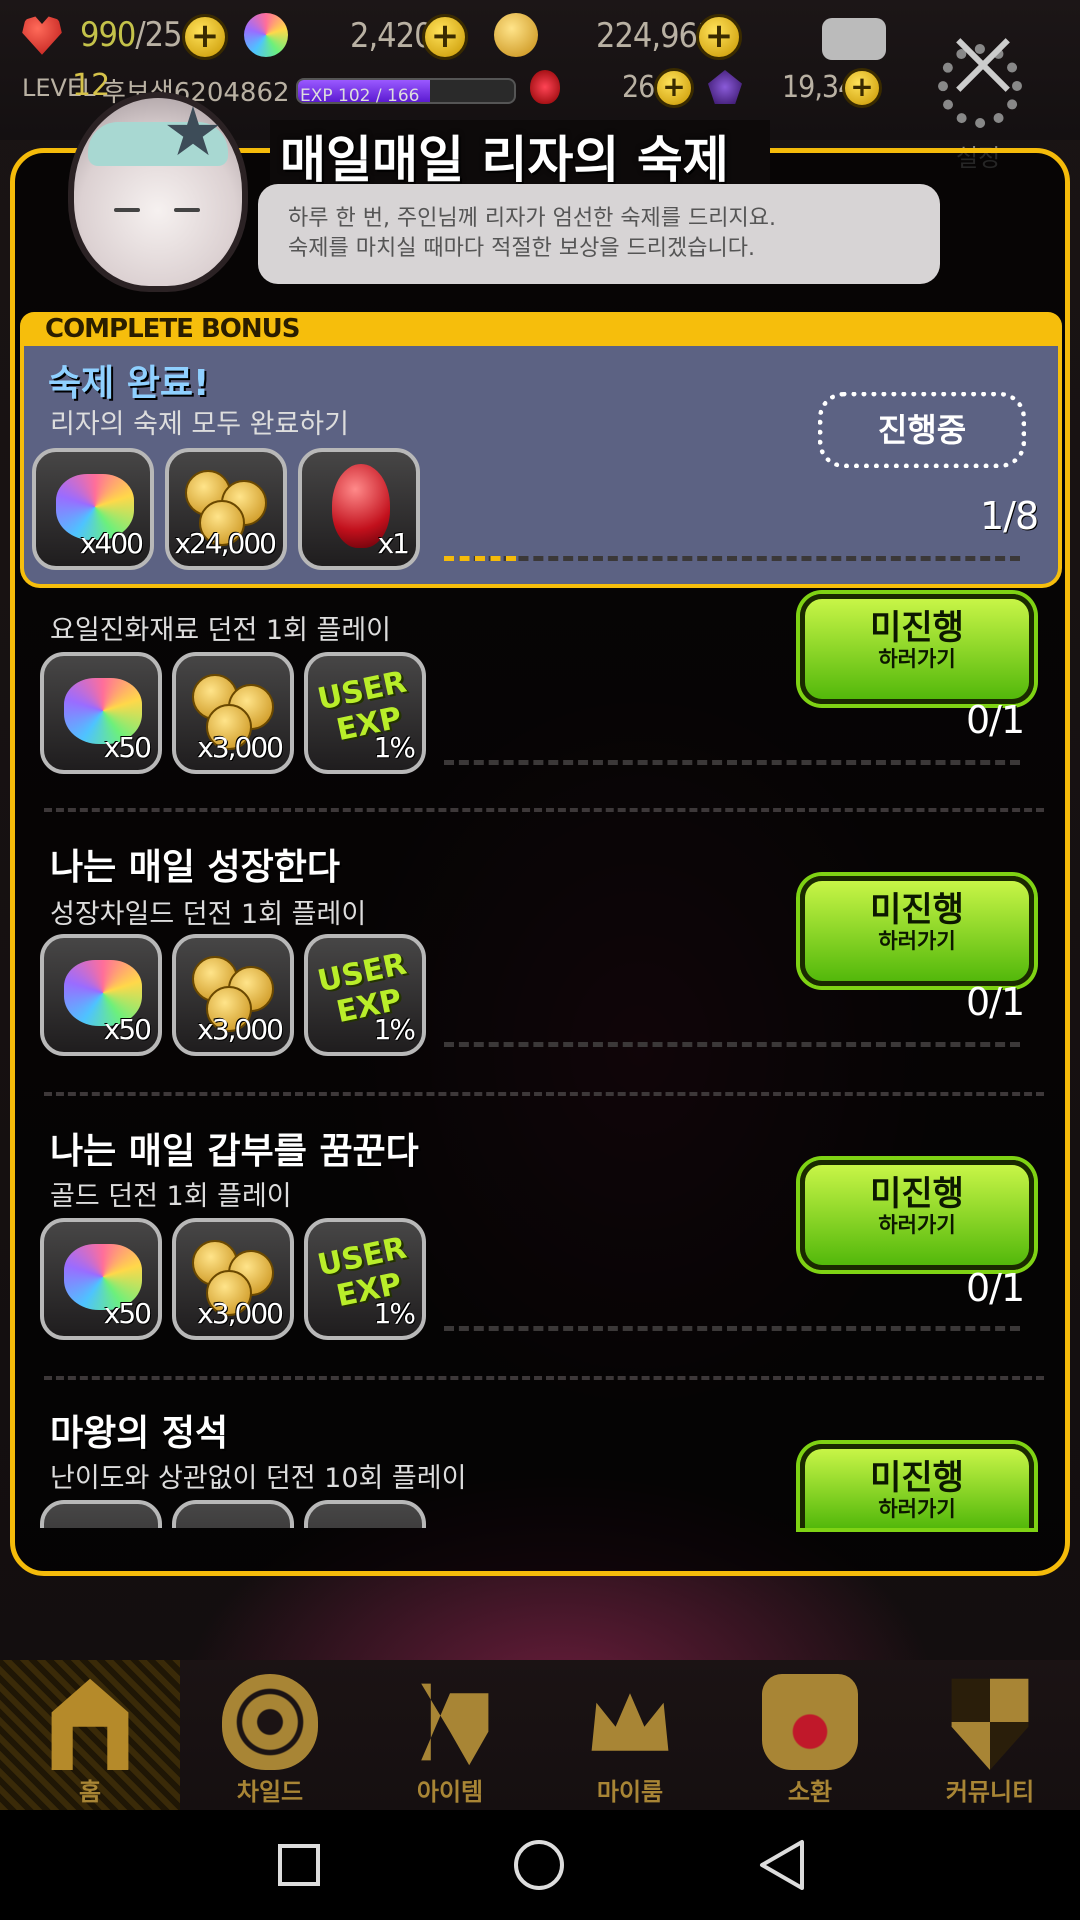 Image resolution: width=1080 pixels, height=1920 pixels. I want to click on bubble-line-2: 숙제를 마치실 때마다 적절한 보상을 드리겠습니다., so click(522, 248).